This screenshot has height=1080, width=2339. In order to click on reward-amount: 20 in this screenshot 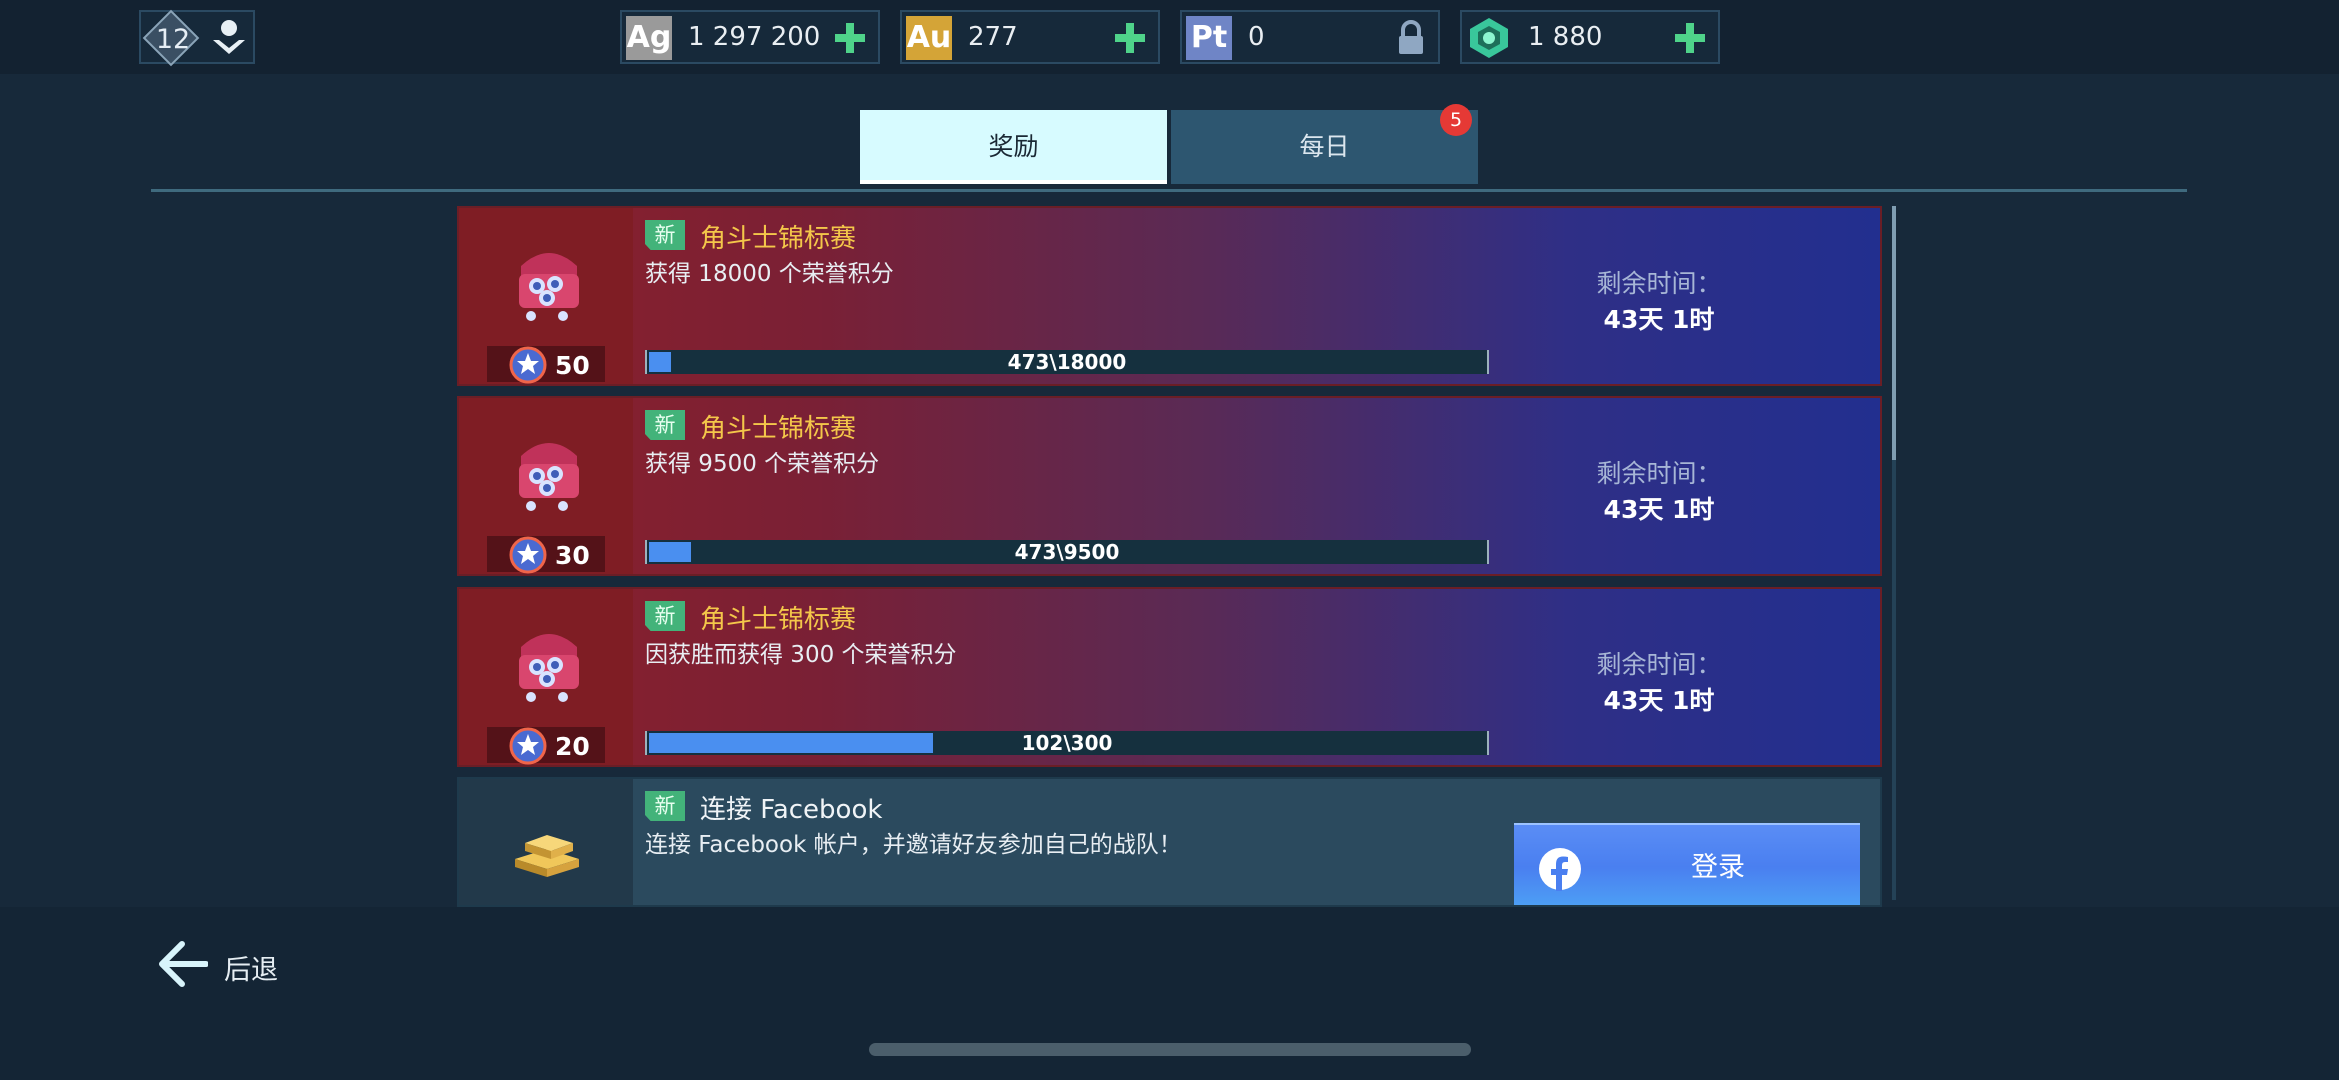, I will do `click(572, 746)`.